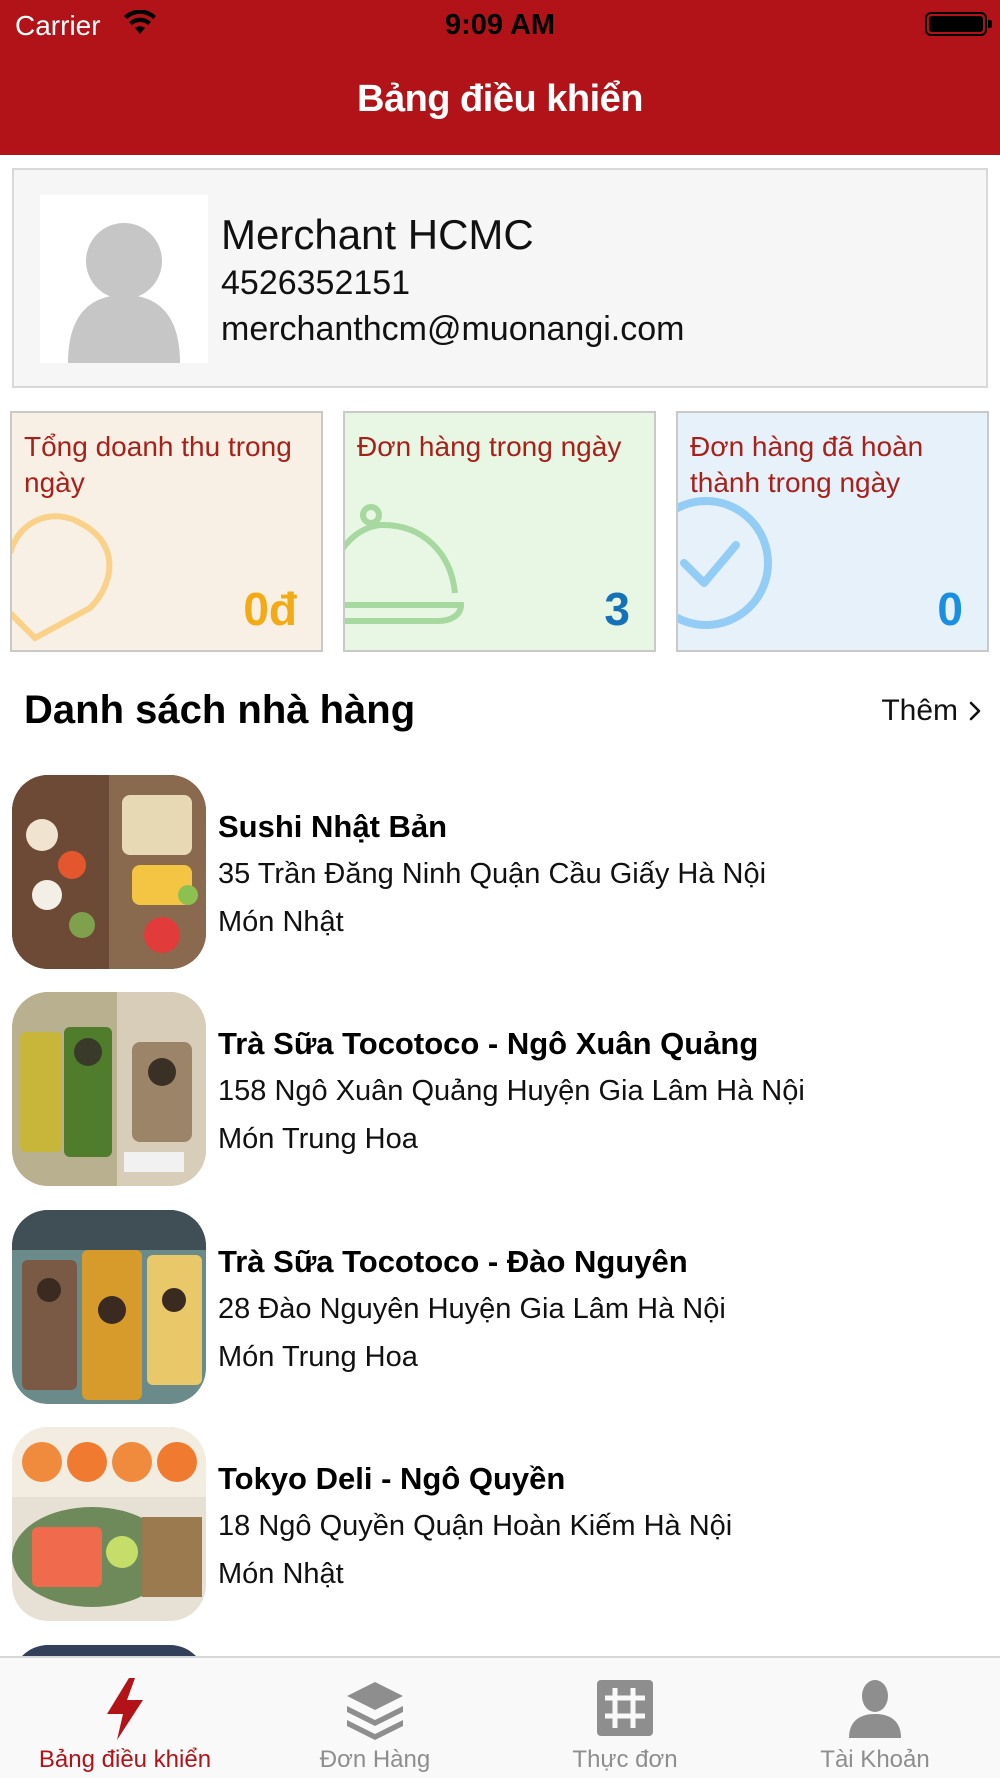  Describe the element at coordinates (453, 1261) in the screenshot. I see `restaurant-name: Trà Sữa Tocotoco - Đào Nguyên` at that location.